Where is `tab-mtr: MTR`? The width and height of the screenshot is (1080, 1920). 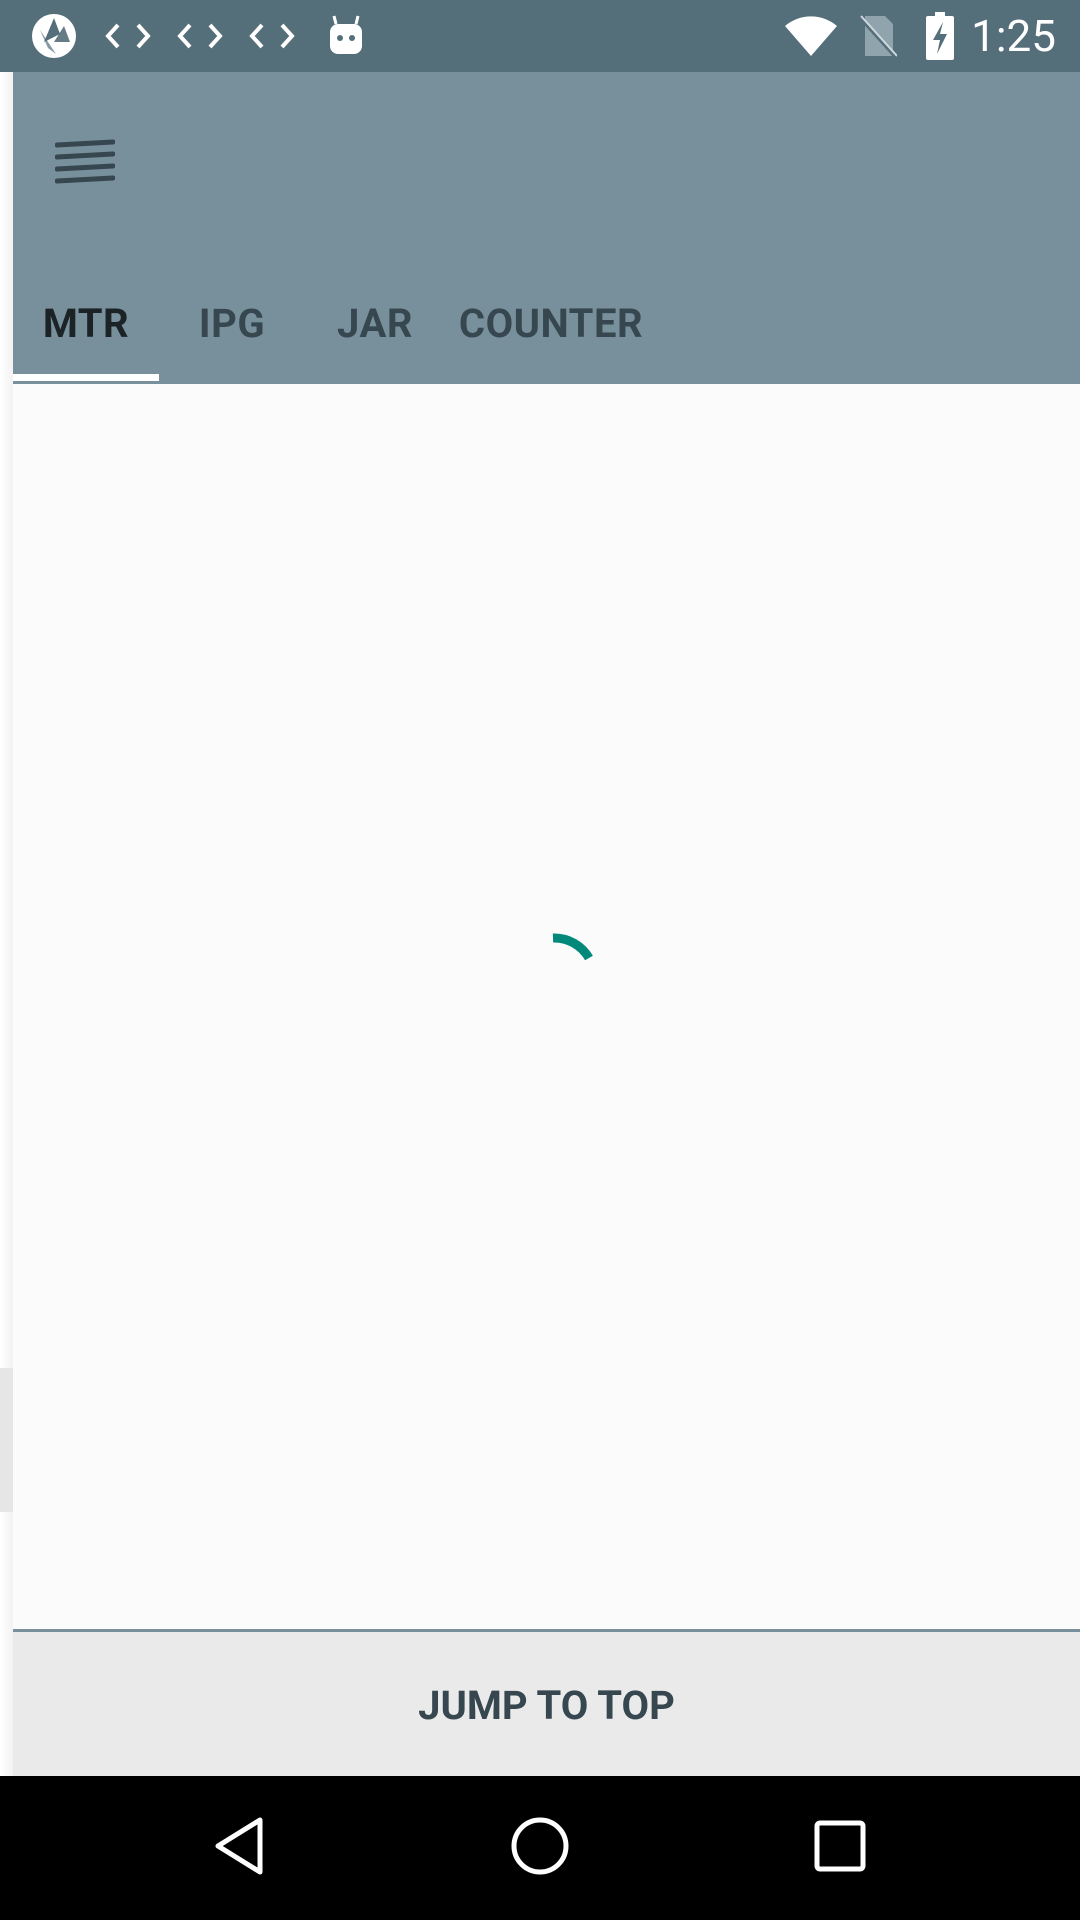
tab-mtr: MTR is located at coordinates (86, 323).